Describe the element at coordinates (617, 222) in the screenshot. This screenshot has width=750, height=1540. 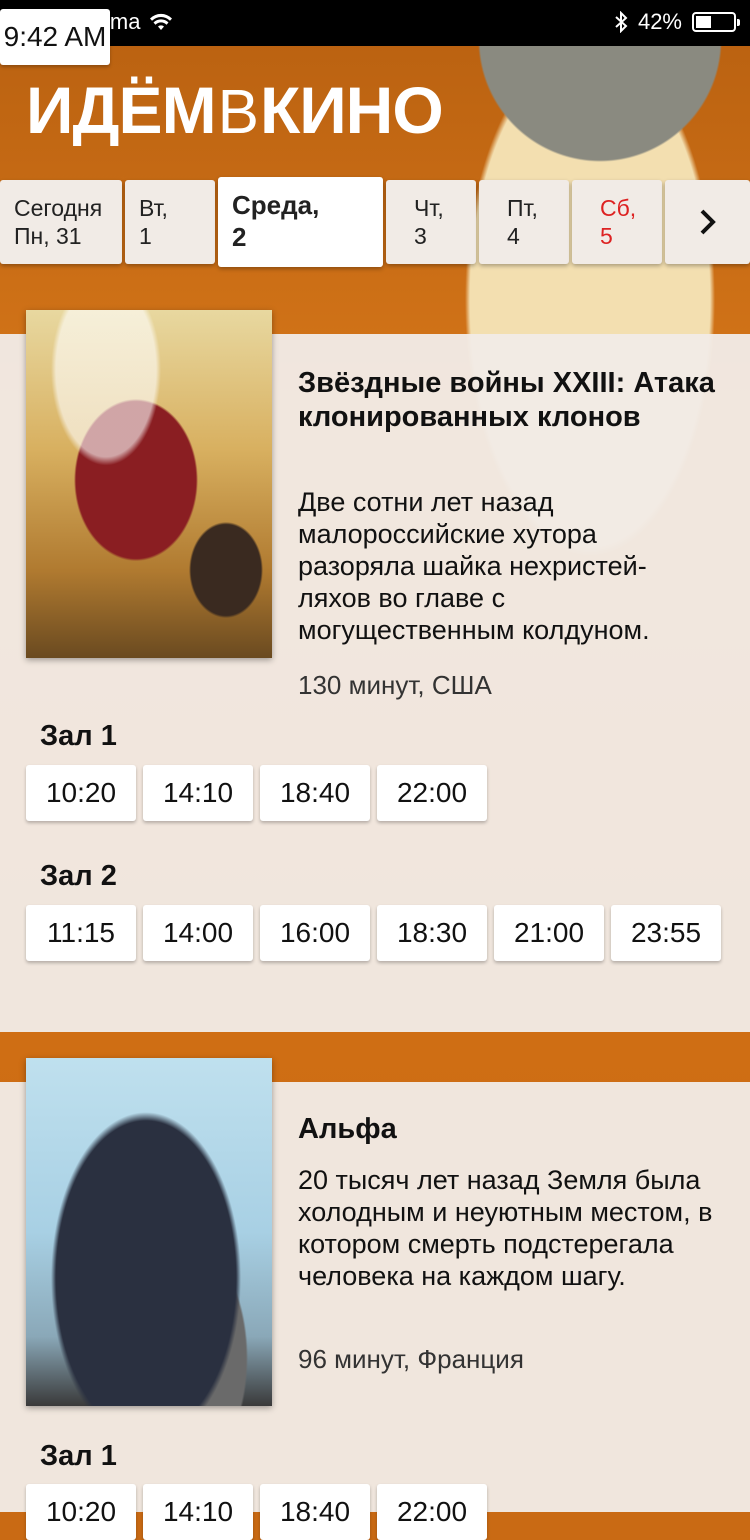
I see `day-tab-saturday: Сб, 5` at that location.